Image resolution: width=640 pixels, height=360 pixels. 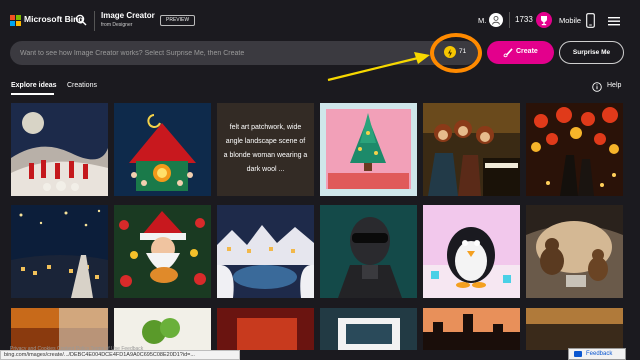 I want to click on active-tab-indicator, so click(x=32, y=94).